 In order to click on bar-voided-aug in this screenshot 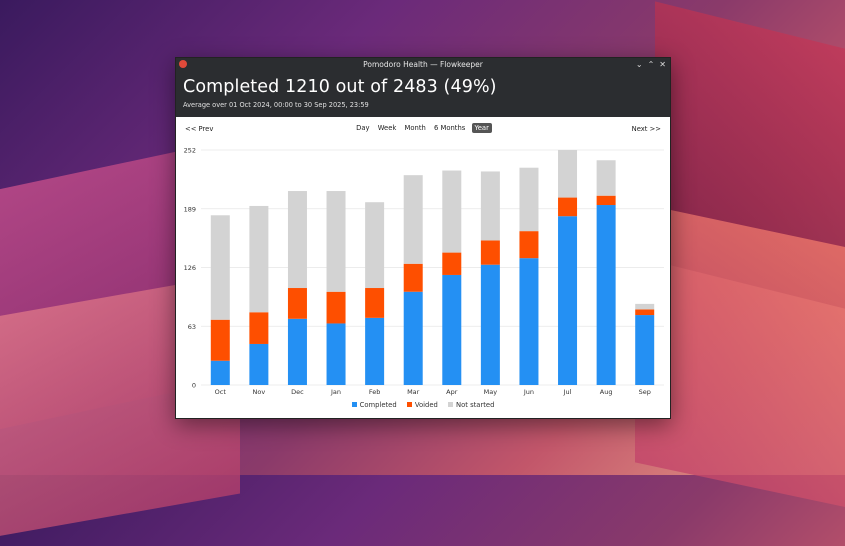, I will do `click(606, 200)`.